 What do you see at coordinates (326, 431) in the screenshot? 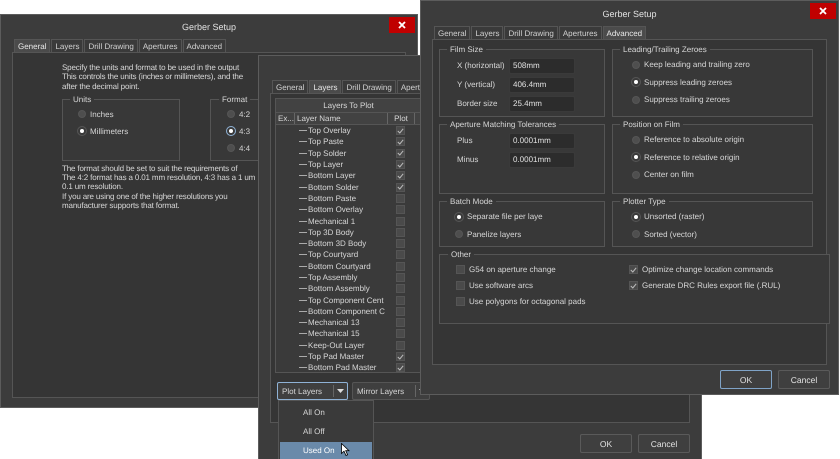
I see `menu-item: All Off` at bounding box center [326, 431].